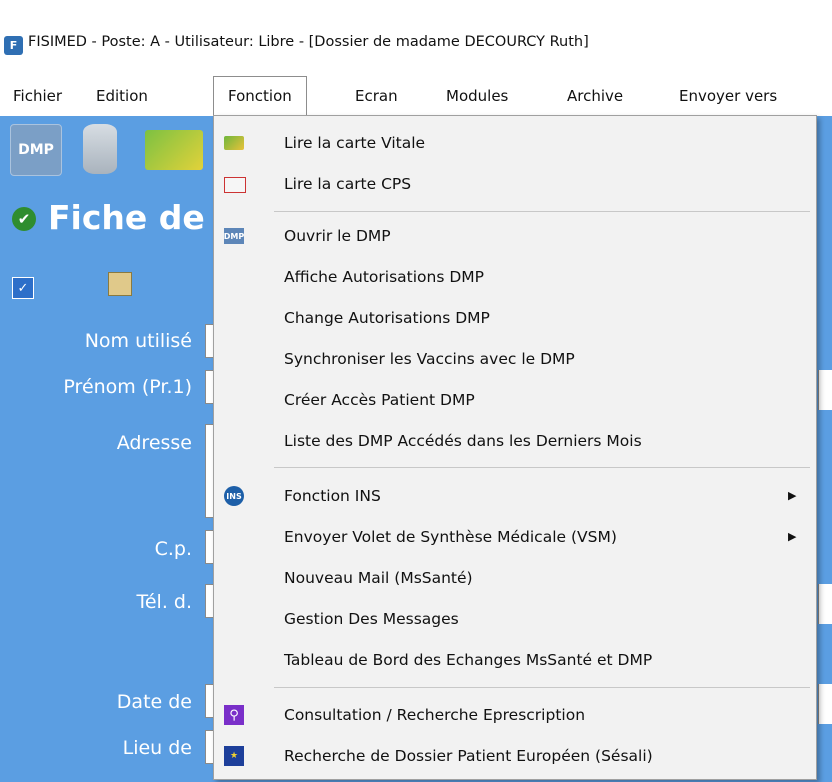 Image resolution: width=832 pixels, height=782 pixels. What do you see at coordinates (515, 184) in the screenshot?
I see `menu-item-lire-carte-cps: Lire la carte CPS` at bounding box center [515, 184].